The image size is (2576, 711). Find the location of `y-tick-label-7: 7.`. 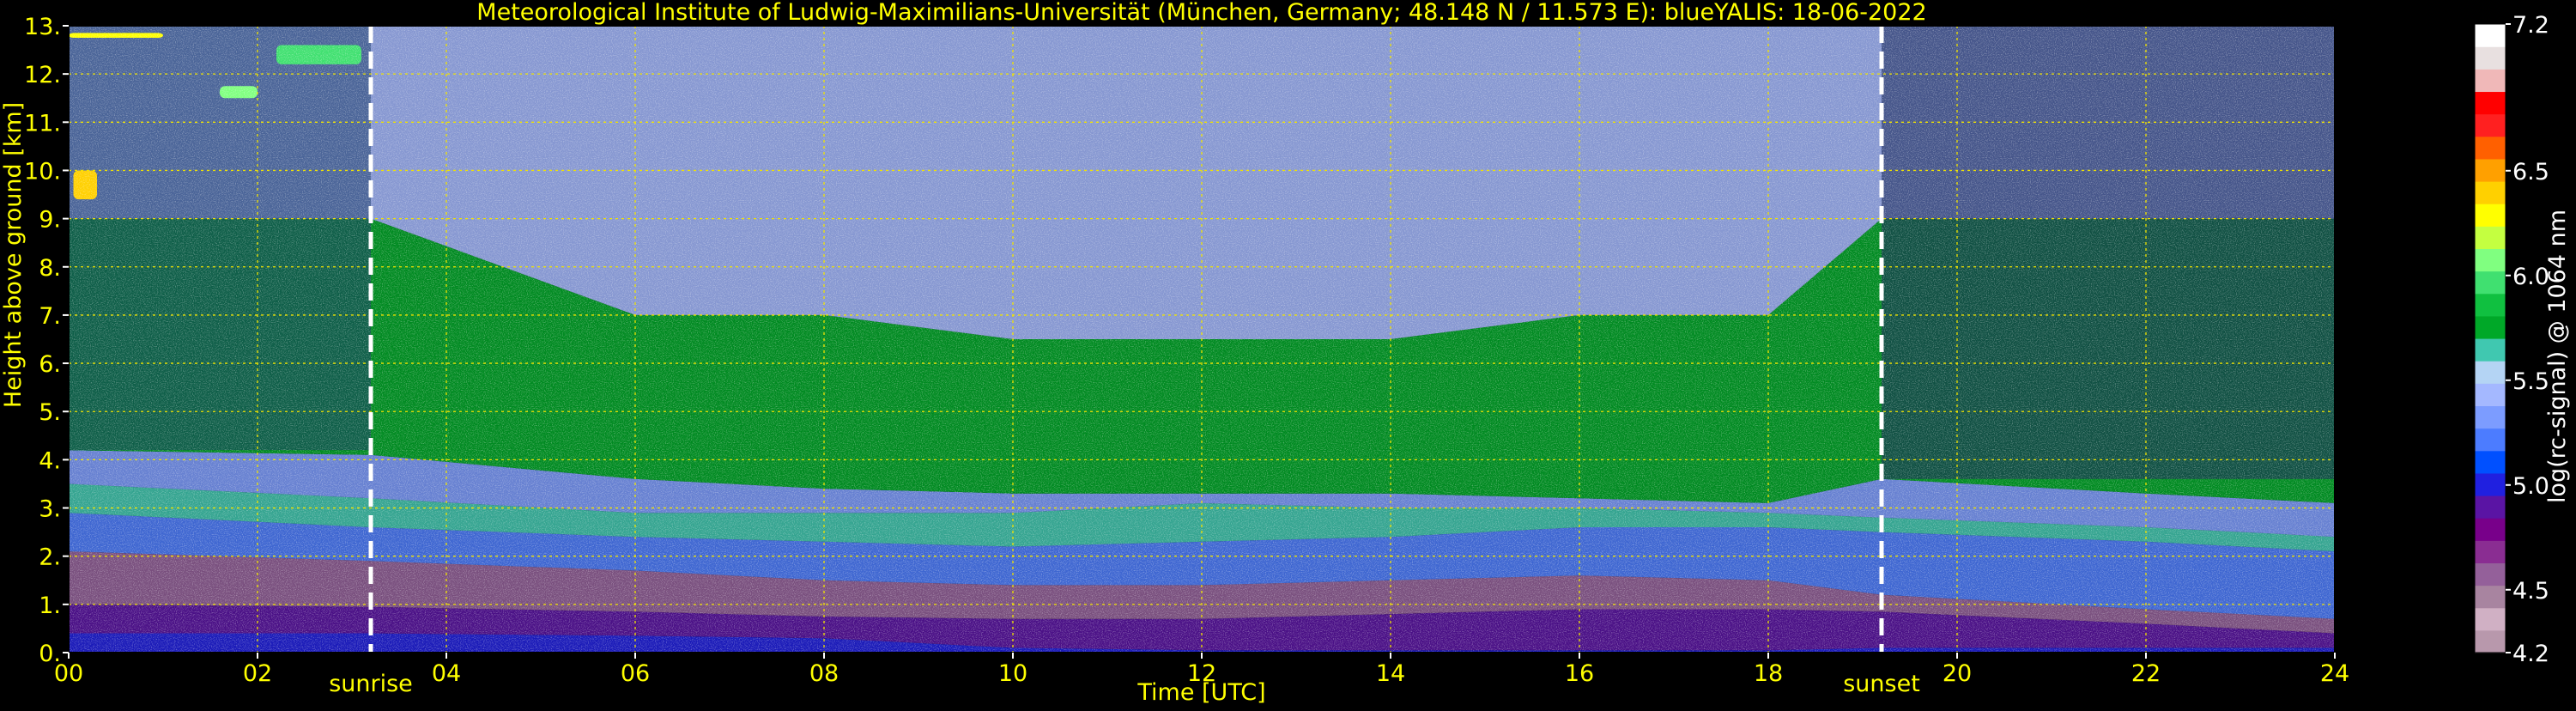

y-tick-label-7: 7. is located at coordinates (50, 317).